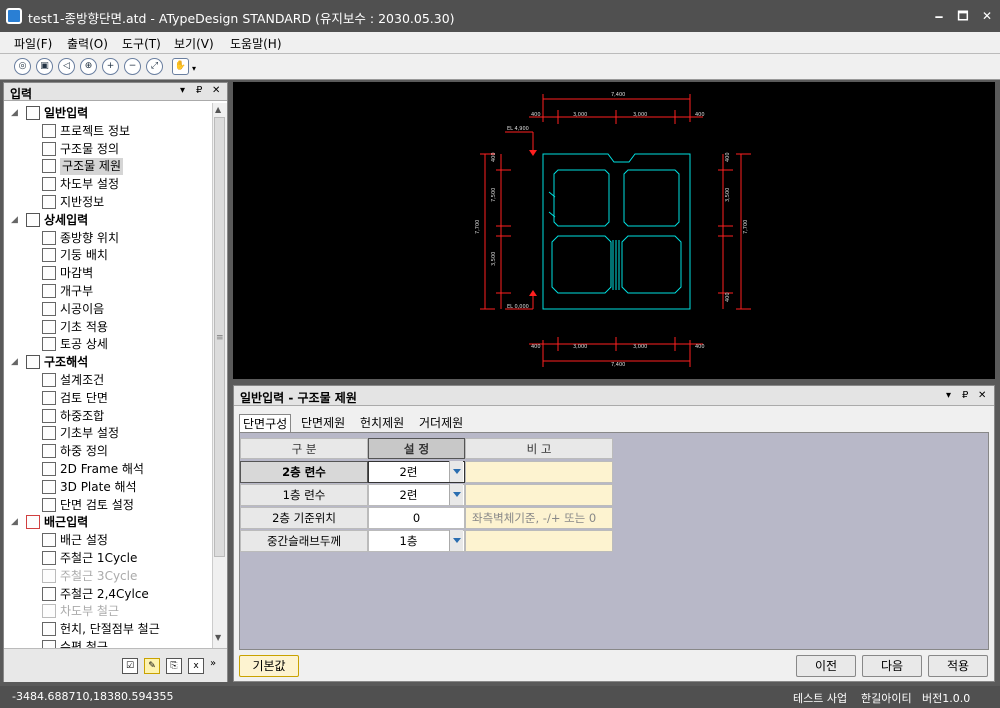 The height and width of the screenshot is (708, 1000). What do you see at coordinates (87, 43) in the screenshot?
I see `menu-output: 출력(O)` at bounding box center [87, 43].